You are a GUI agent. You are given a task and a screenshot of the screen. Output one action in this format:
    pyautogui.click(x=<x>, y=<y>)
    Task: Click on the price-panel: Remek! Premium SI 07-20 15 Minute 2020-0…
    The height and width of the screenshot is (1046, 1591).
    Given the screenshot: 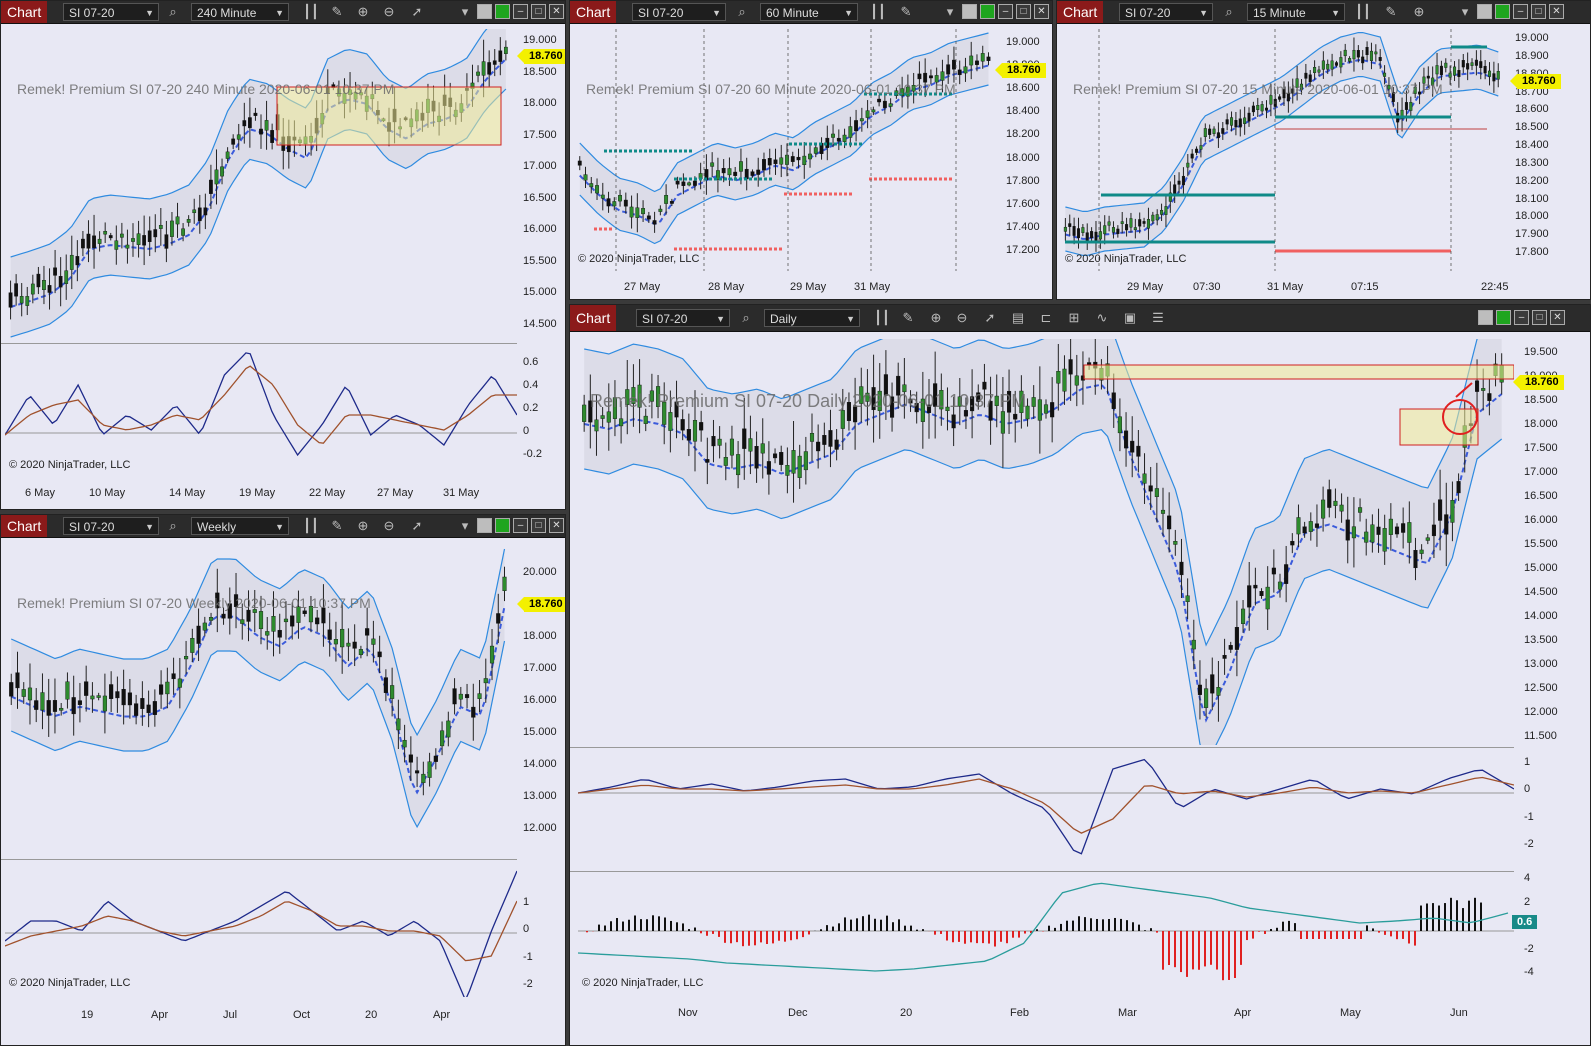 What is the action you would take?
    pyautogui.click(x=1284, y=150)
    